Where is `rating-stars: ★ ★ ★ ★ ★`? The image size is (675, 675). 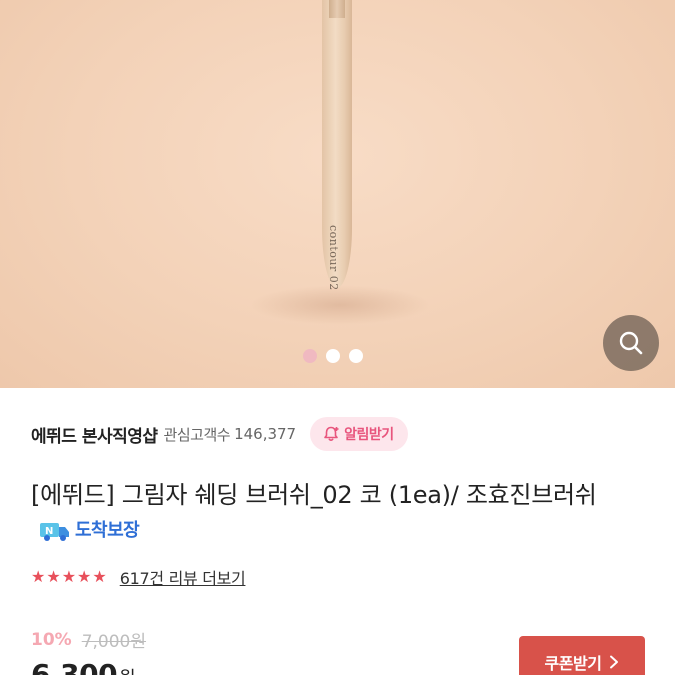 rating-stars: ★ ★ ★ ★ ★ is located at coordinates (69, 577).